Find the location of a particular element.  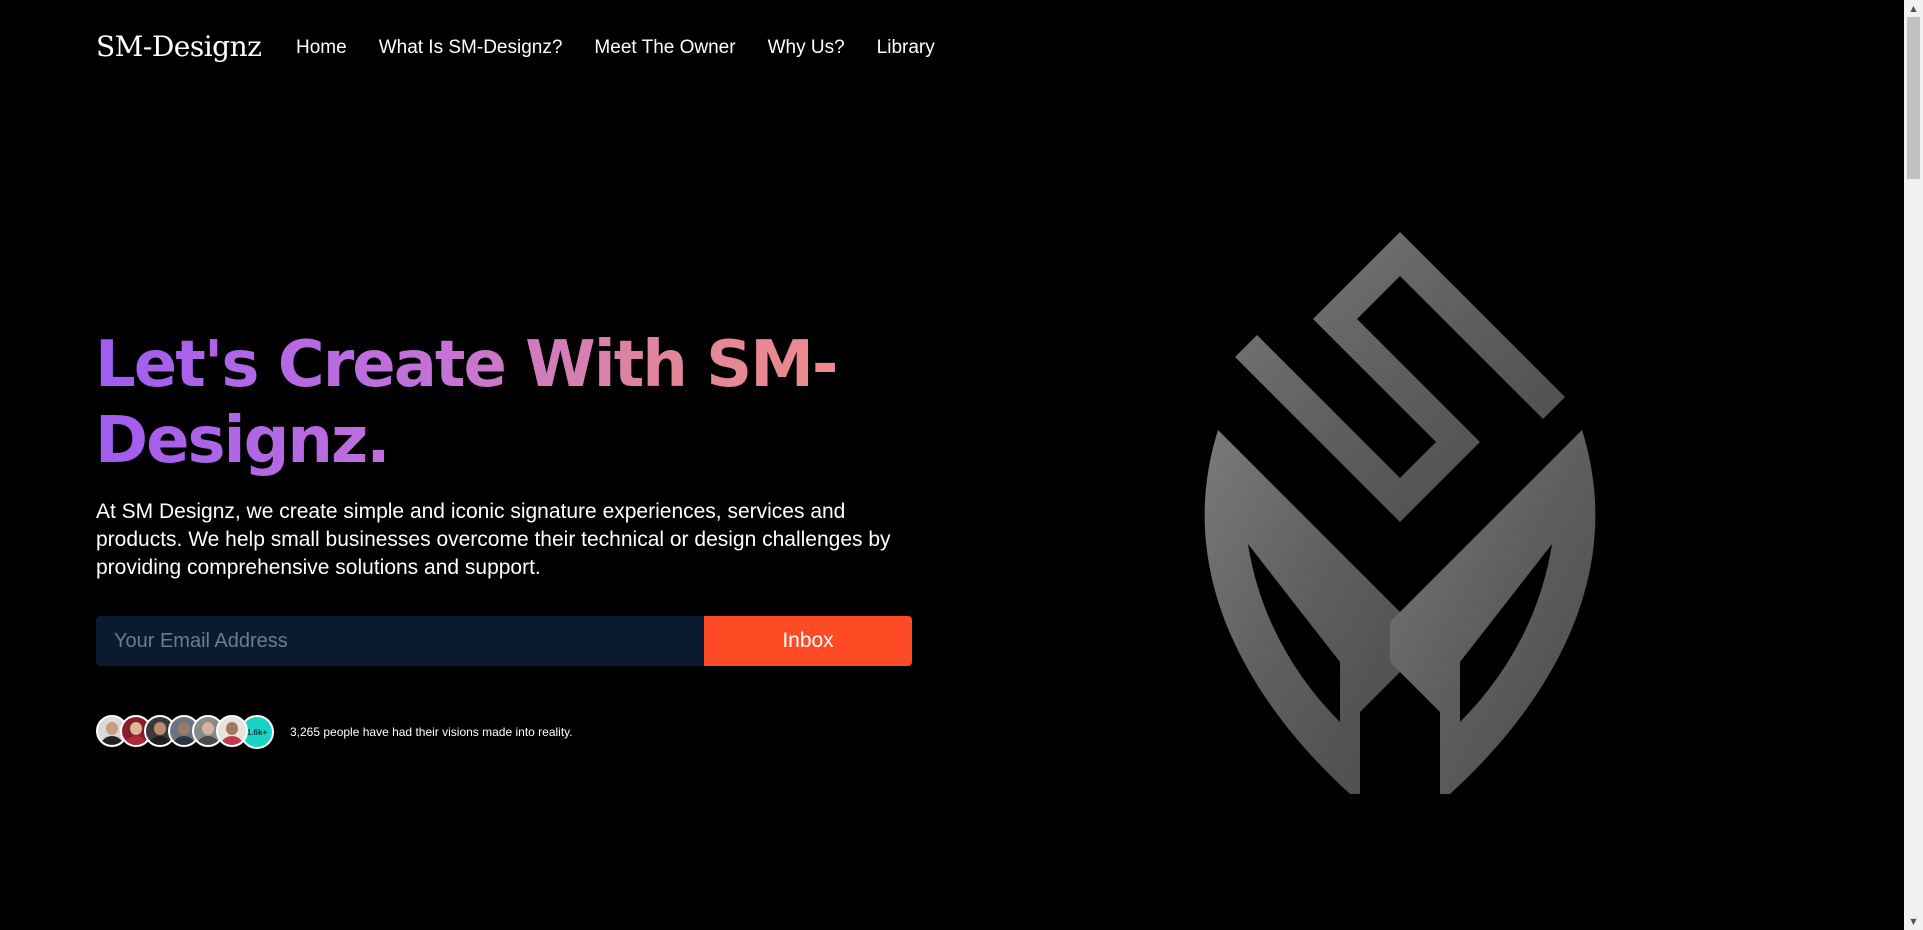

hero-title: Let's Create With SM-Designz. is located at coordinates (475, 403).